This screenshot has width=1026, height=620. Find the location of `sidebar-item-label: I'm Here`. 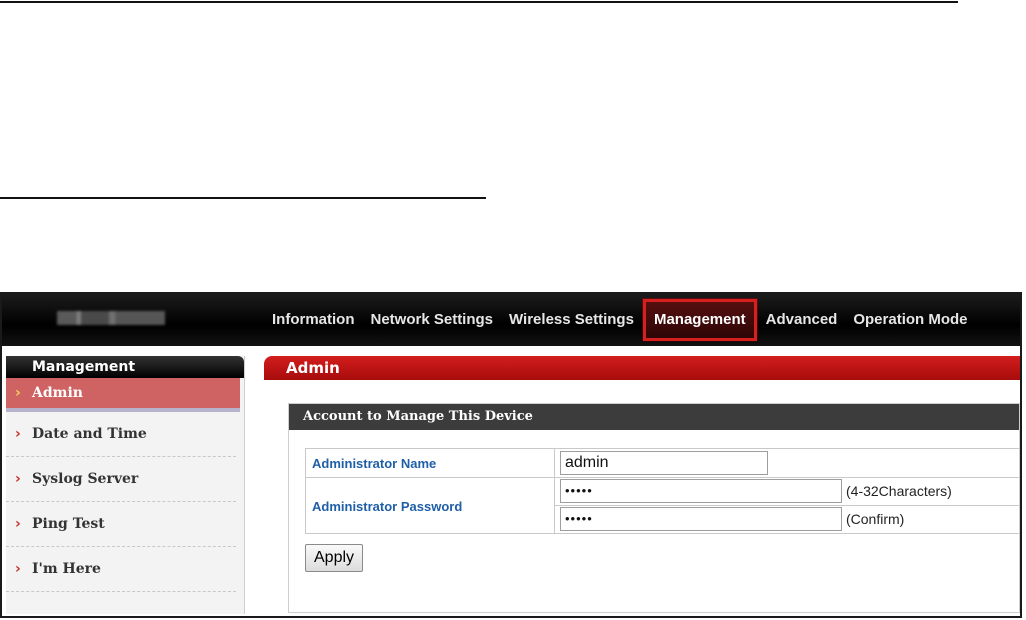

sidebar-item-label: I'm Here is located at coordinates (66, 569).